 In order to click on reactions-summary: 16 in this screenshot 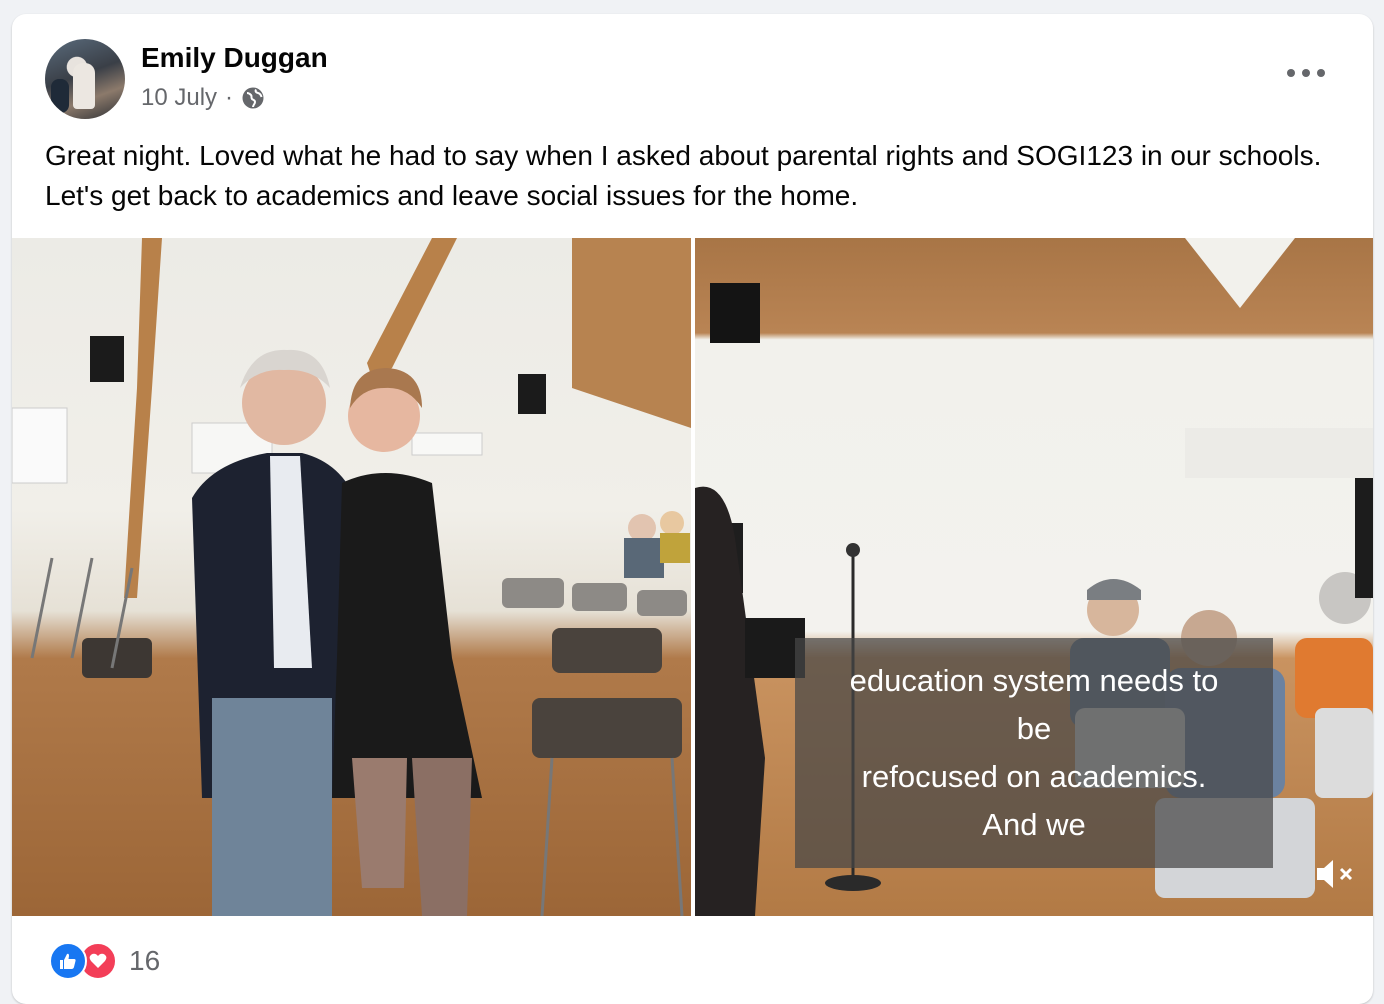, I will do `click(104, 961)`.